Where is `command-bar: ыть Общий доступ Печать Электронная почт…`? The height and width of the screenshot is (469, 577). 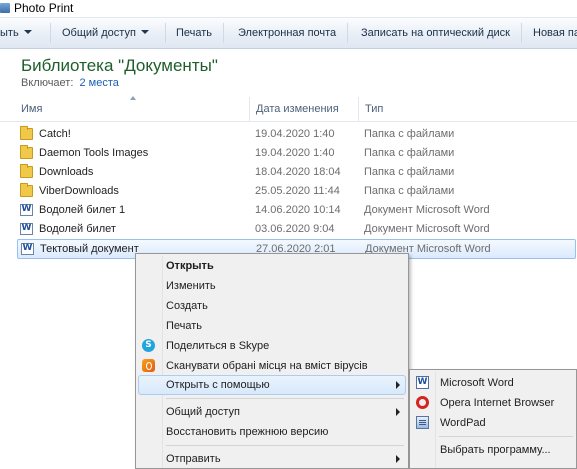
command-bar: ыть Общий доступ Печать Электронная почт… is located at coordinates (288, 33).